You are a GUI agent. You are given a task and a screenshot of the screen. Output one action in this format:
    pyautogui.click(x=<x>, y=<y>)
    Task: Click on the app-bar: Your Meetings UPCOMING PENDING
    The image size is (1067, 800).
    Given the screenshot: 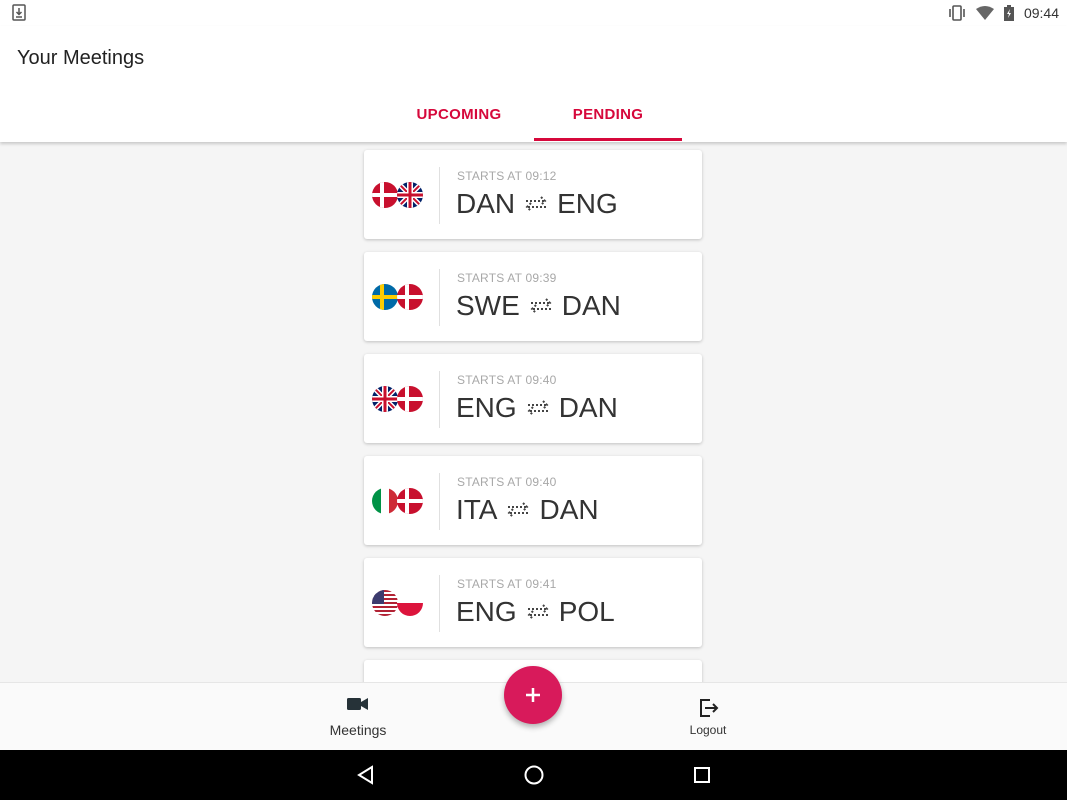 What is the action you would take?
    pyautogui.click(x=533, y=84)
    